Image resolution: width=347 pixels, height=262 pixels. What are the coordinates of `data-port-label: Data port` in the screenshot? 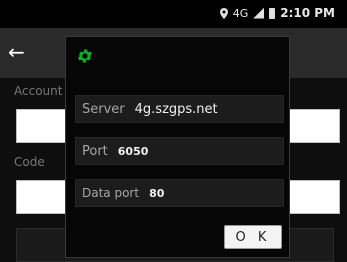 It's located at (111, 193).